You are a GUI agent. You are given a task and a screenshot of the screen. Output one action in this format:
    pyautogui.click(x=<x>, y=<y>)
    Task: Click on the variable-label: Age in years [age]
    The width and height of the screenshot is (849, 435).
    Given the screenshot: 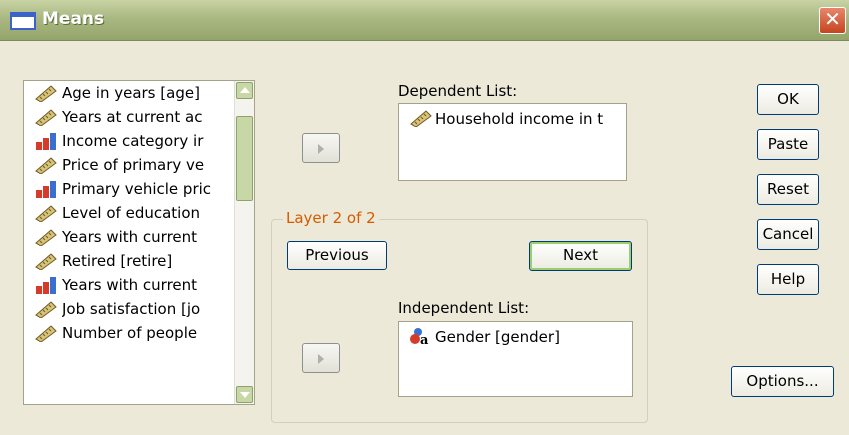 What is the action you would take?
    pyautogui.click(x=131, y=93)
    